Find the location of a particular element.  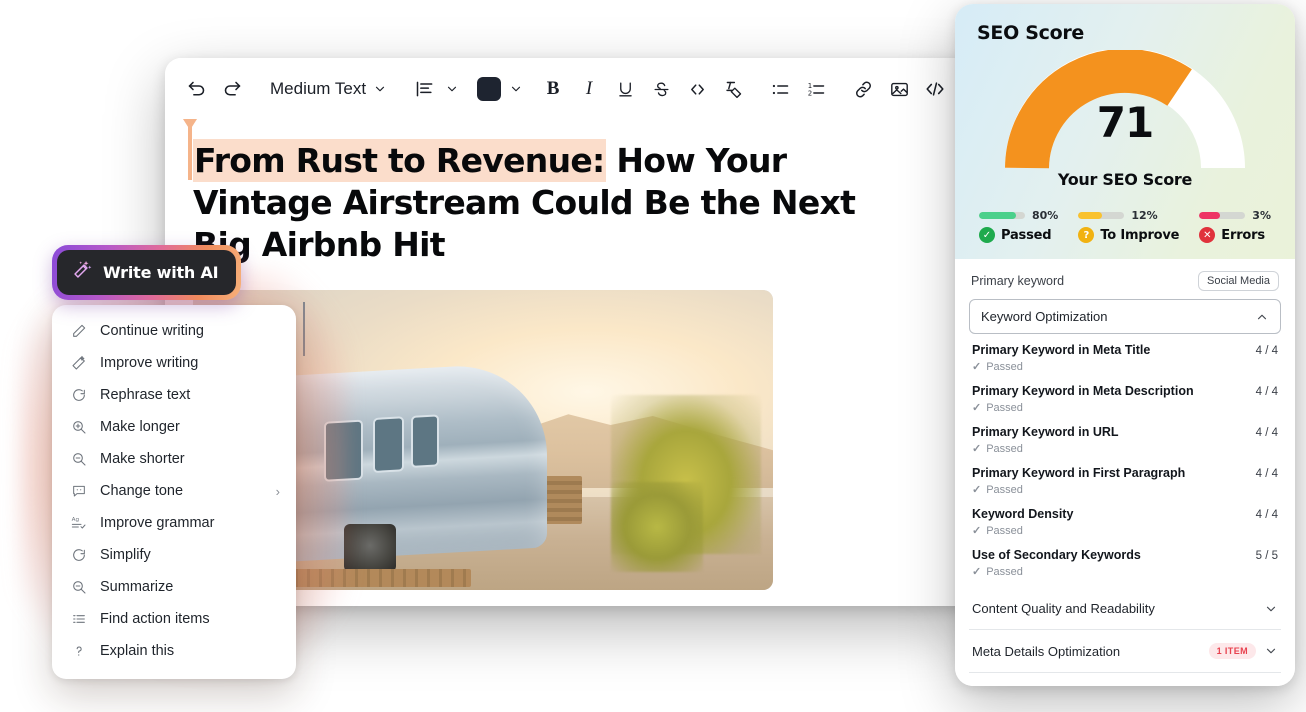

seo-gauge: 71 is located at coordinates (1125, 109).